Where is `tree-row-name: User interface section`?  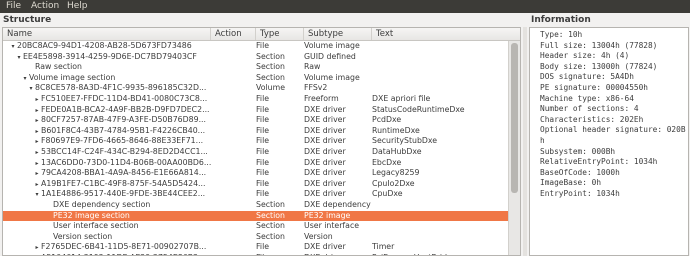 tree-row-name: User interface section is located at coordinates (96, 226).